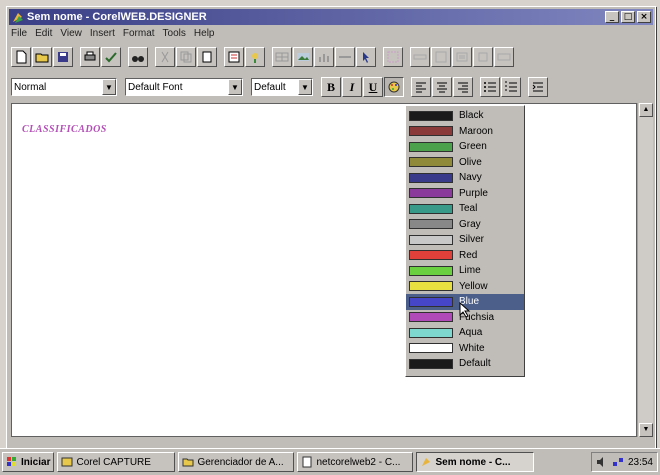 Image resolution: width=660 pixels, height=475 pixels. What do you see at coordinates (645, 270) in the screenshot?
I see `vertical-scrollbar: ▲ ▼` at bounding box center [645, 270].